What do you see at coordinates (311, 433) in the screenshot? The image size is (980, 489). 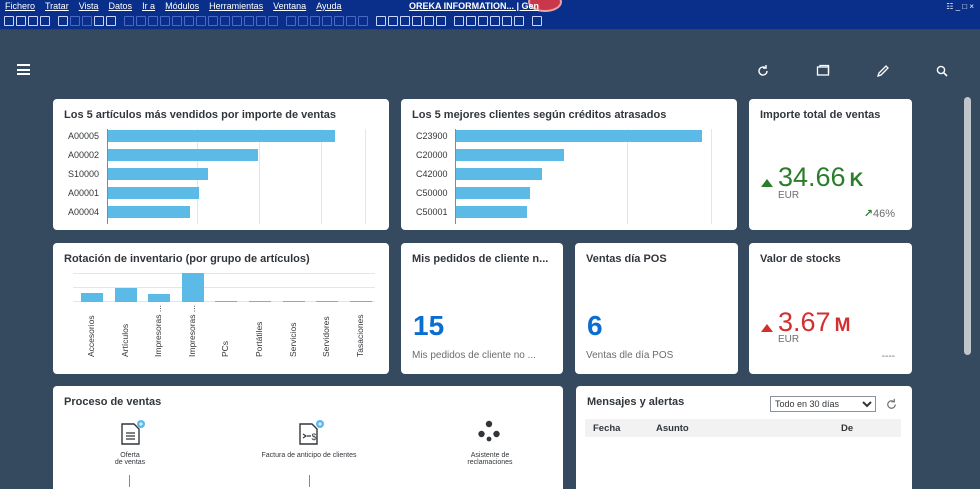 I see `invoice-icon: $` at bounding box center [311, 433].